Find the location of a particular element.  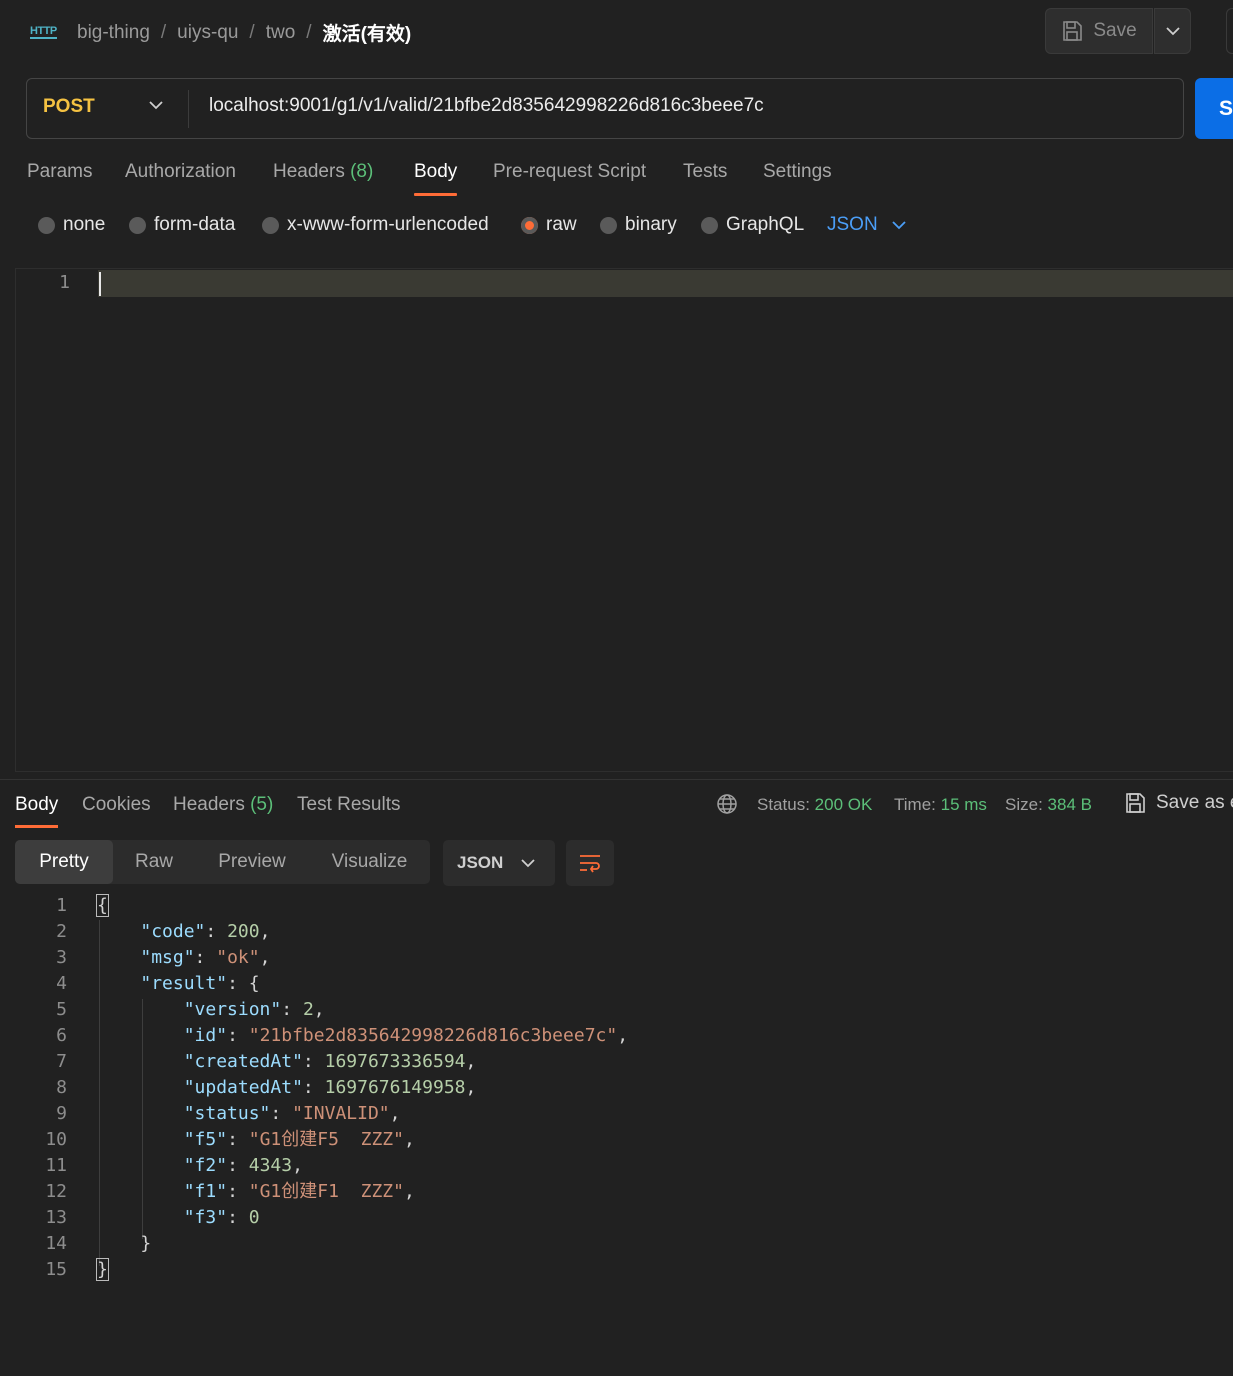

radio-label: binary is located at coordinates (651, 224).